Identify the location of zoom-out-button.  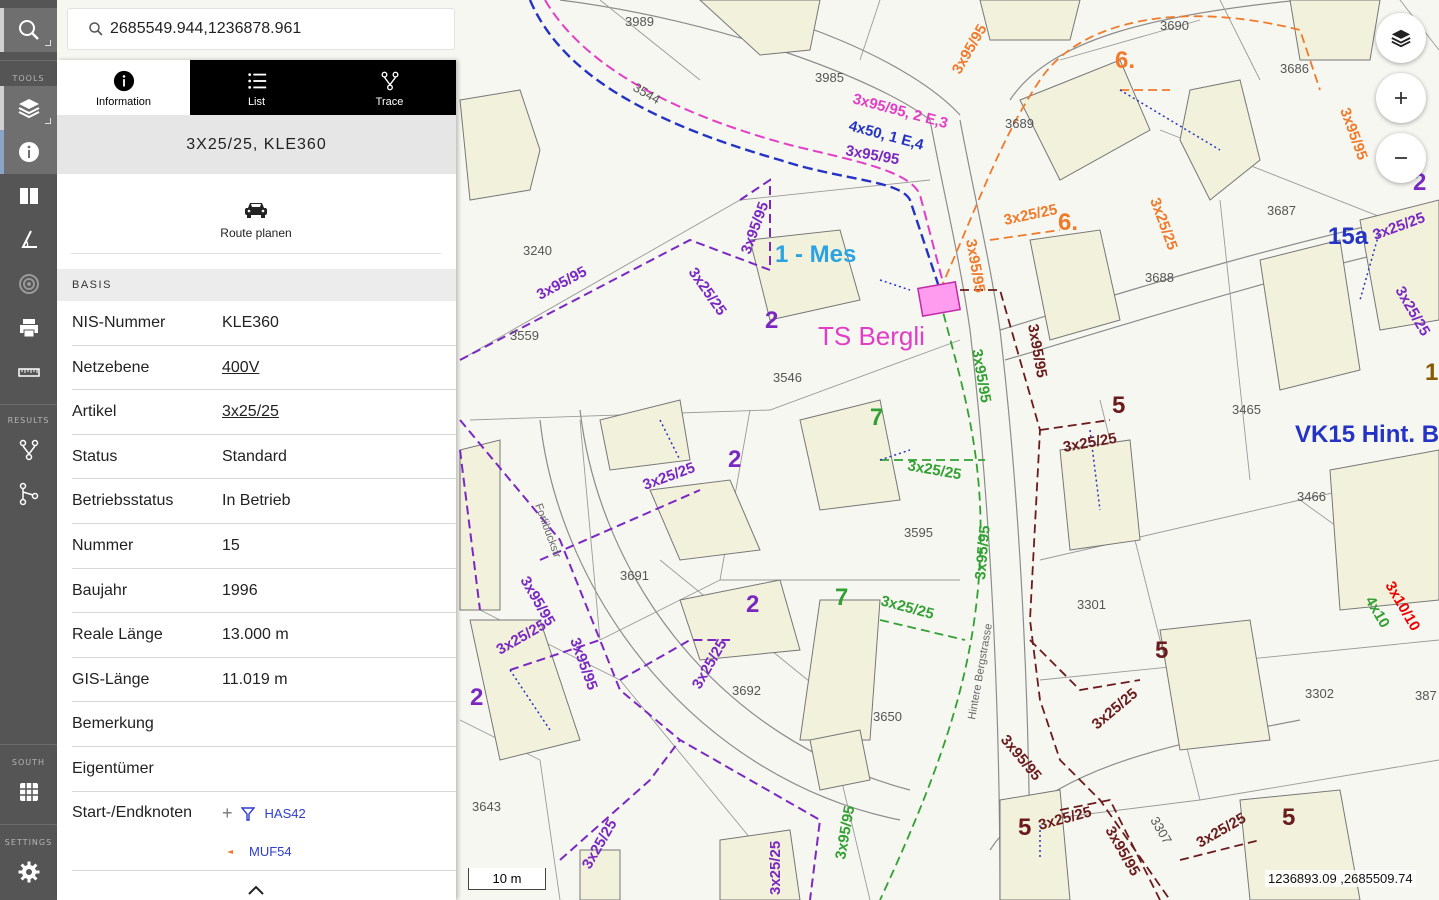
(1401, 158).